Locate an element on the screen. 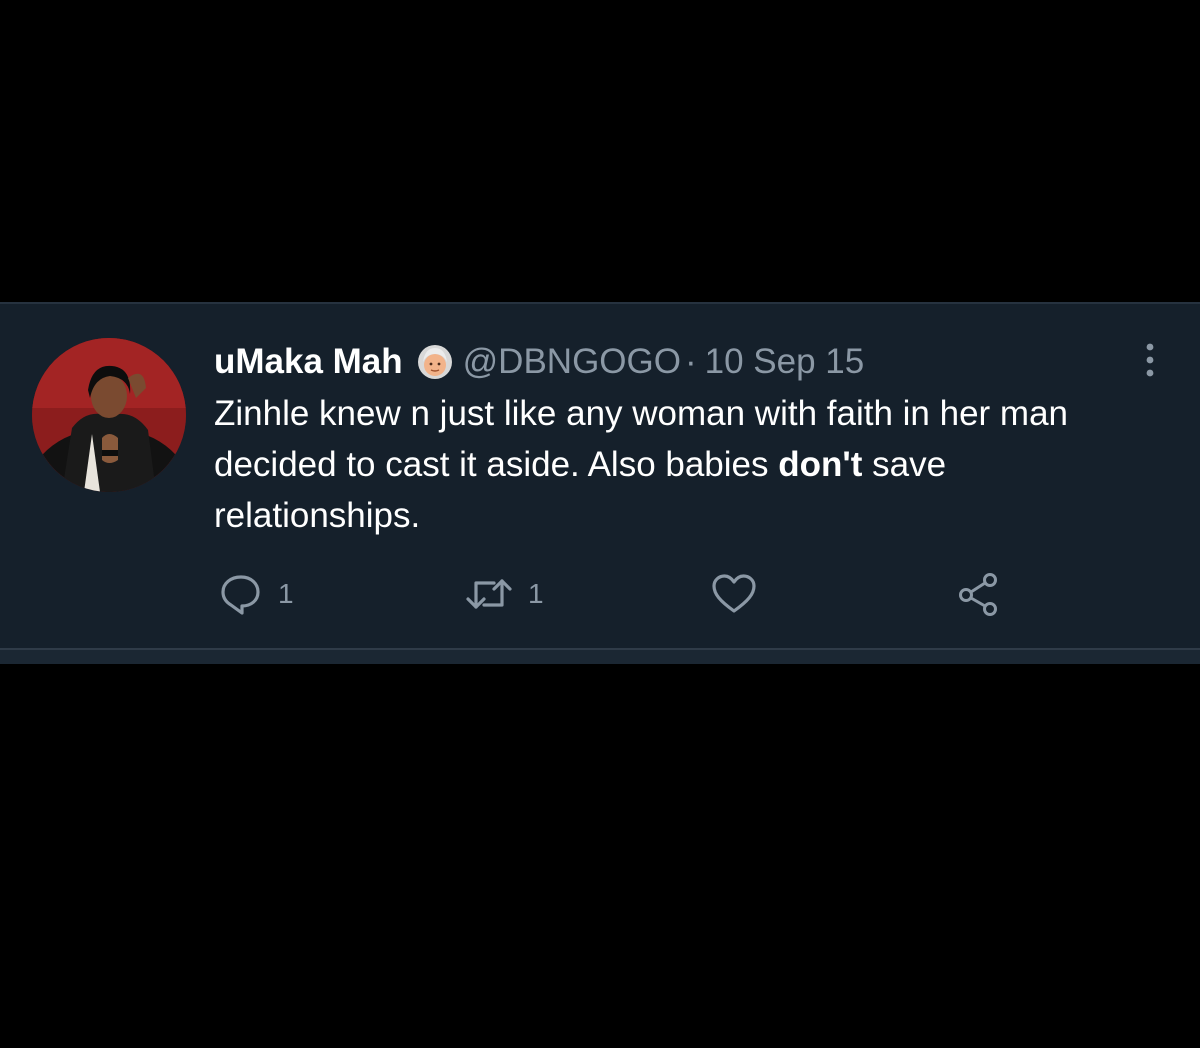 The image size is (1200, 1048). avatar is located at coordinates (109, 415).